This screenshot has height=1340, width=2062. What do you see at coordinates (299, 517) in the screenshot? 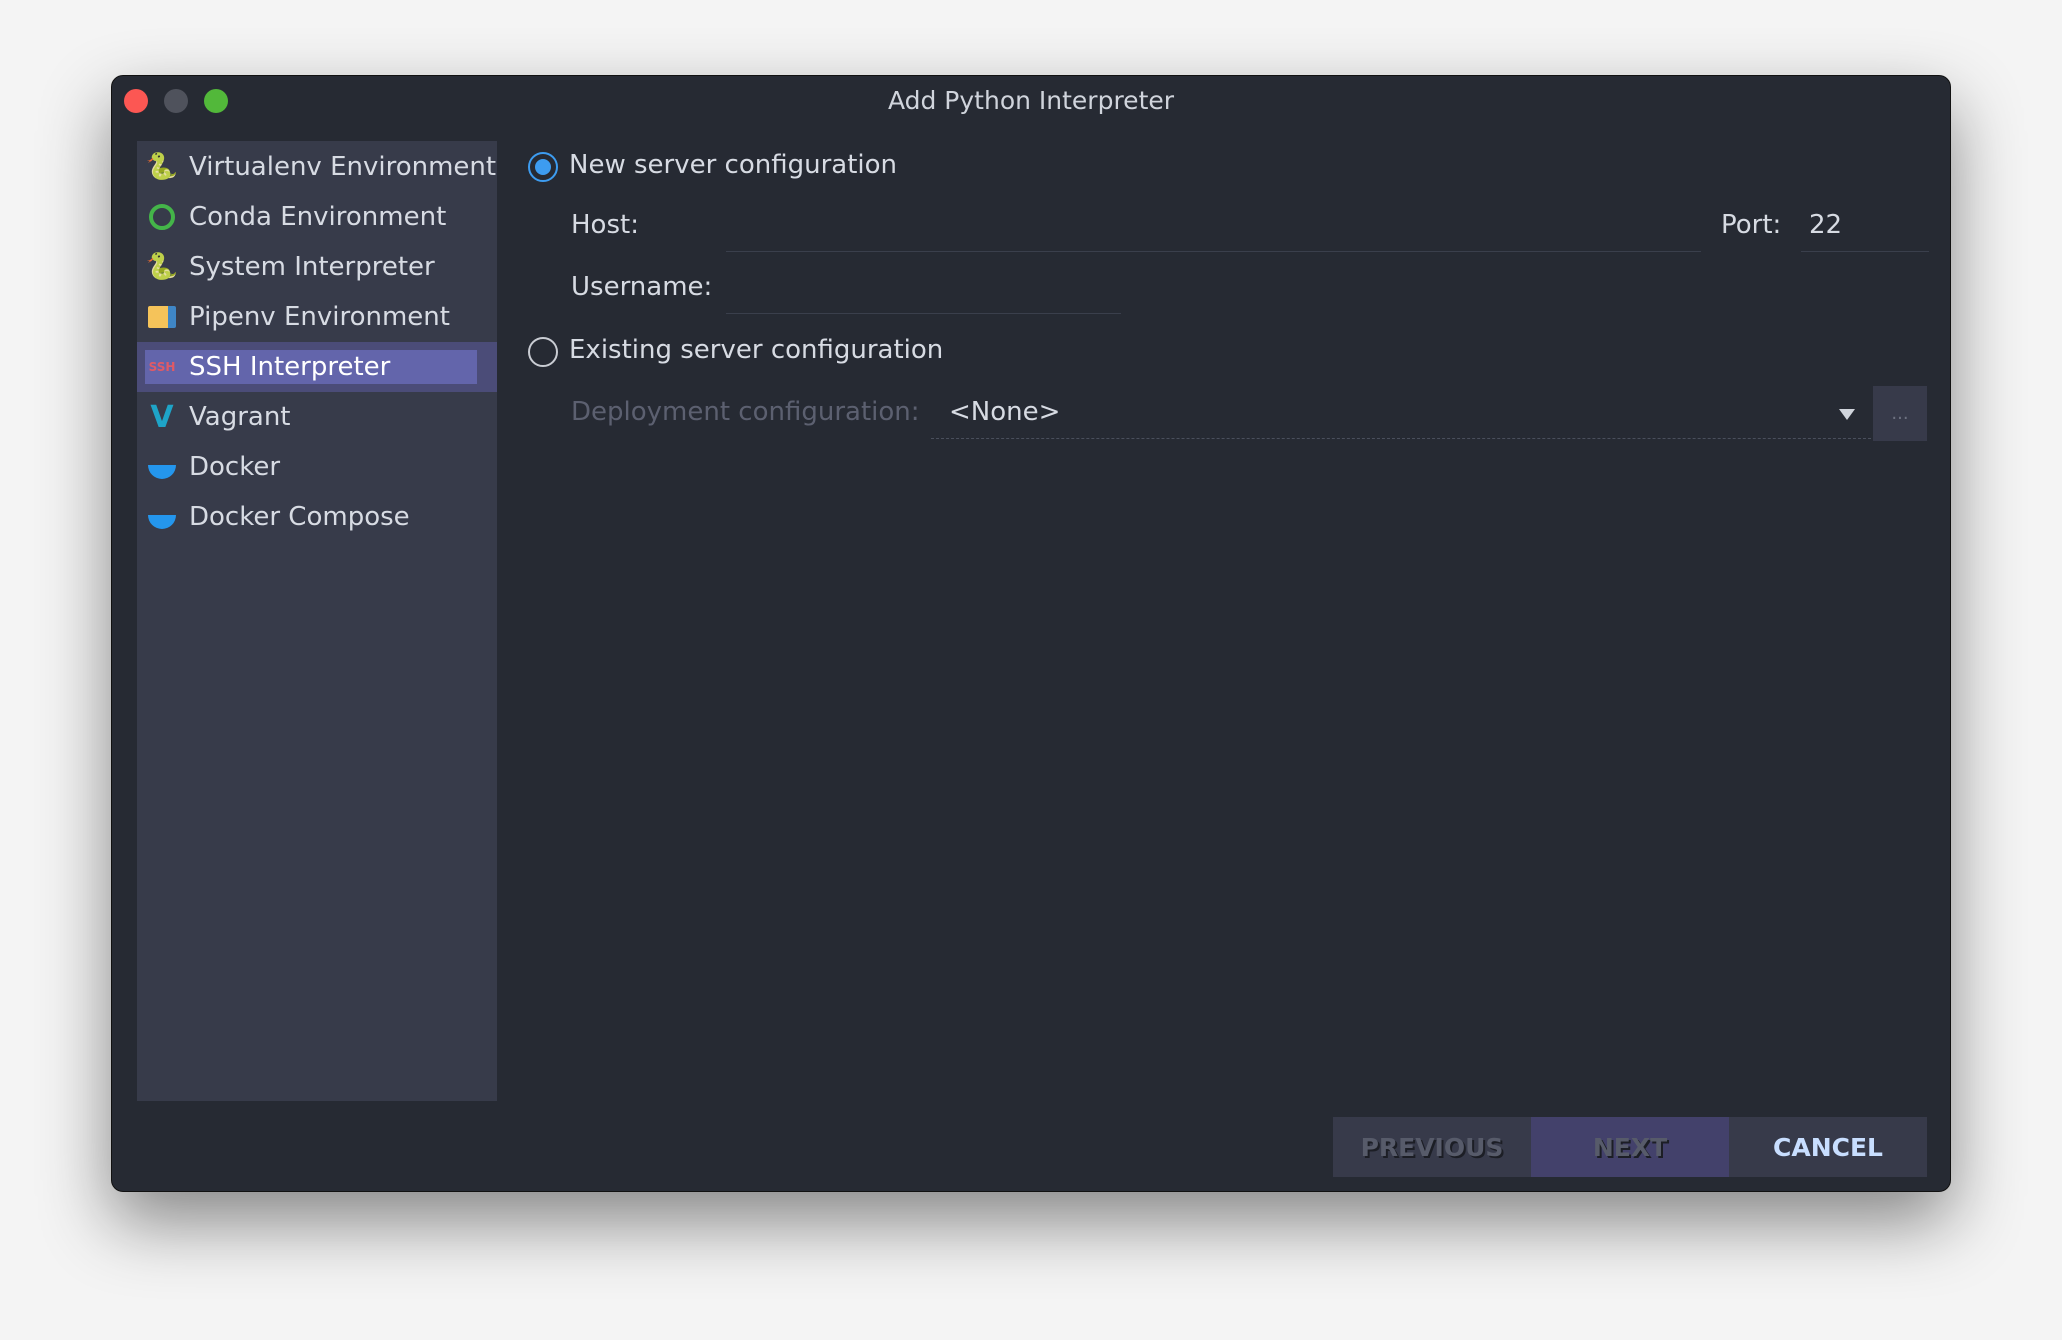
I see `sidebar-item-label: Docker Compose` at bounding box center [299, 517].